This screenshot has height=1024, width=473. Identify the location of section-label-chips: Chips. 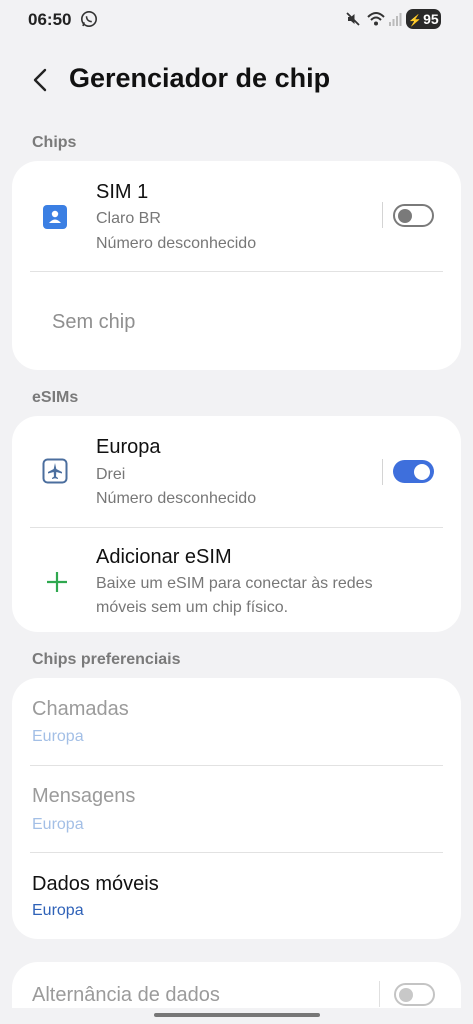
(54, 142).